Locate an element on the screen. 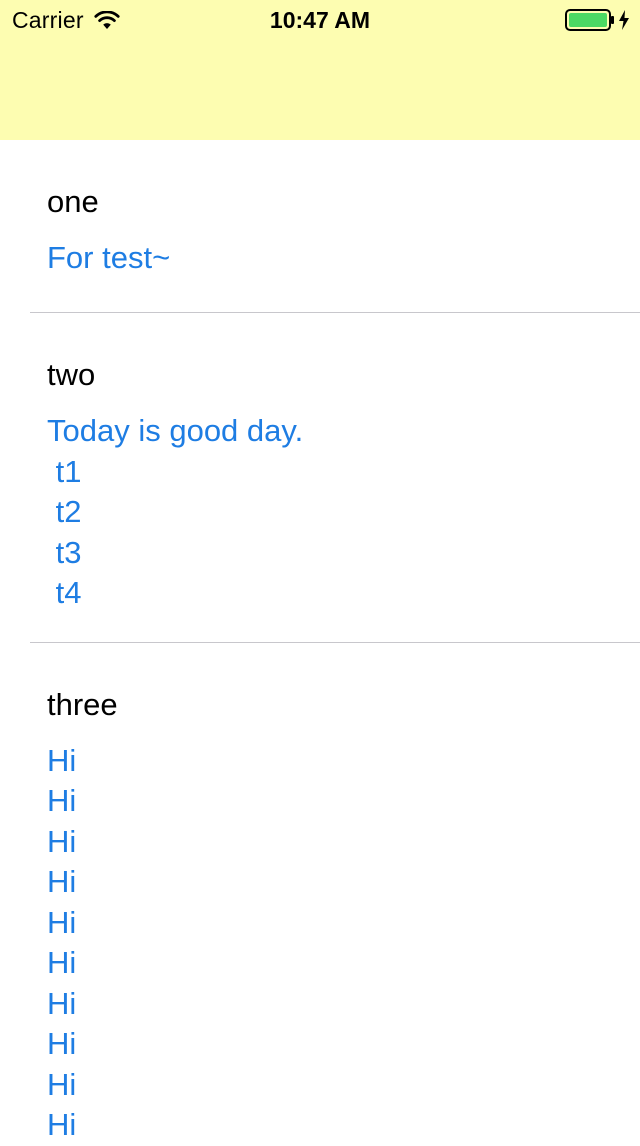 The image size is (640, 1146). navigation-header: Carrier 10:47 AM is located at coordinates (320, 70).